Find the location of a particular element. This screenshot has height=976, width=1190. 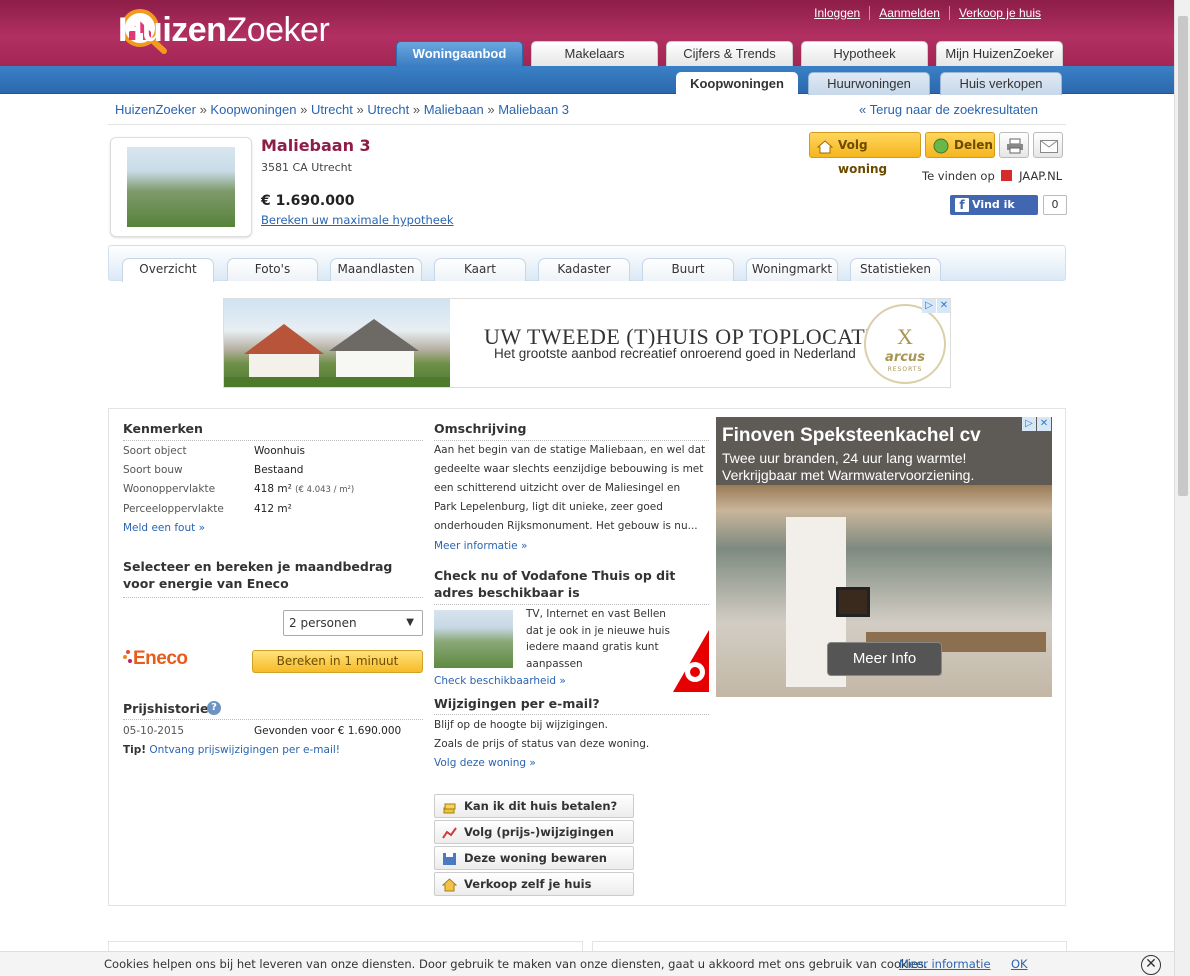

tab-woningmarkt: Woningmarkt is located at coordinates (792, 269).